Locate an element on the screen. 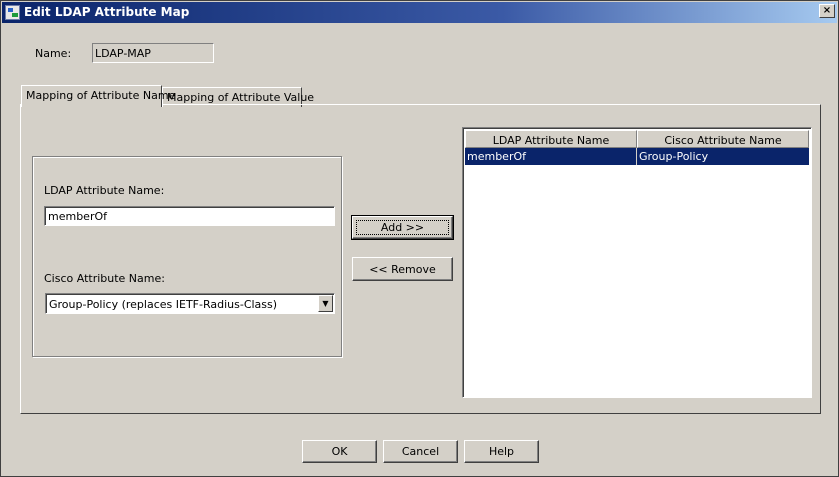 This screenshot has height=477, width=839. window-title: Edit LDAP Attribute Map is located at coordinates (107, 12).